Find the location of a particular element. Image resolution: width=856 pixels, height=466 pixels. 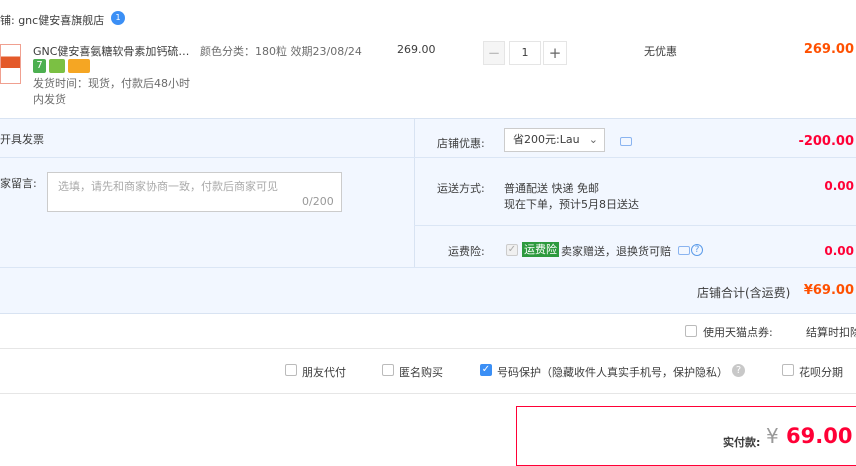

payment-label: 实付款: is located at coordinates (742, 442).